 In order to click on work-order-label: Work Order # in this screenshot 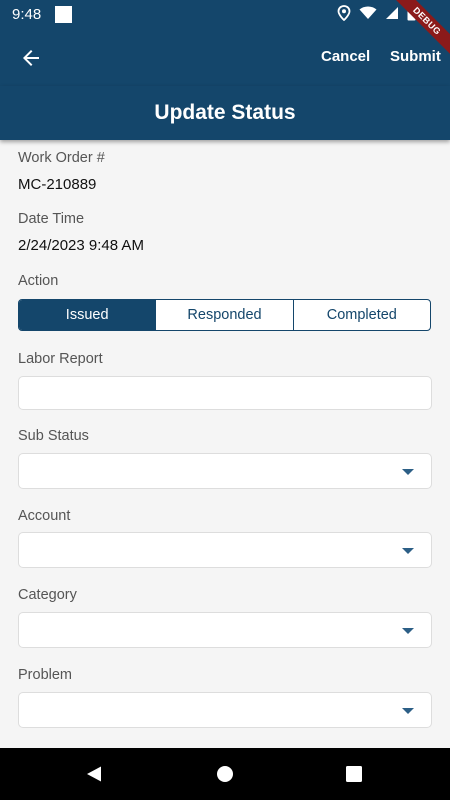, I will do `click(61, 158)`.